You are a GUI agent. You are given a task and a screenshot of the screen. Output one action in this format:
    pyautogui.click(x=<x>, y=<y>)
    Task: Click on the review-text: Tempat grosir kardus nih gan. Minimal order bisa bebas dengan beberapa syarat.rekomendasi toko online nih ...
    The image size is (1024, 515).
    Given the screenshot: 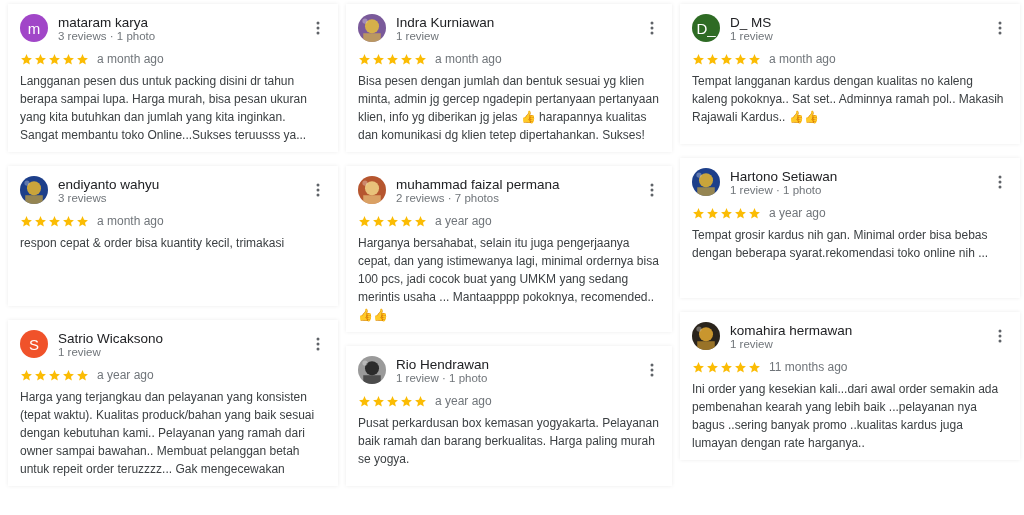 What is the action you would take?
    pyautogui.click(x=841, y=244)
    